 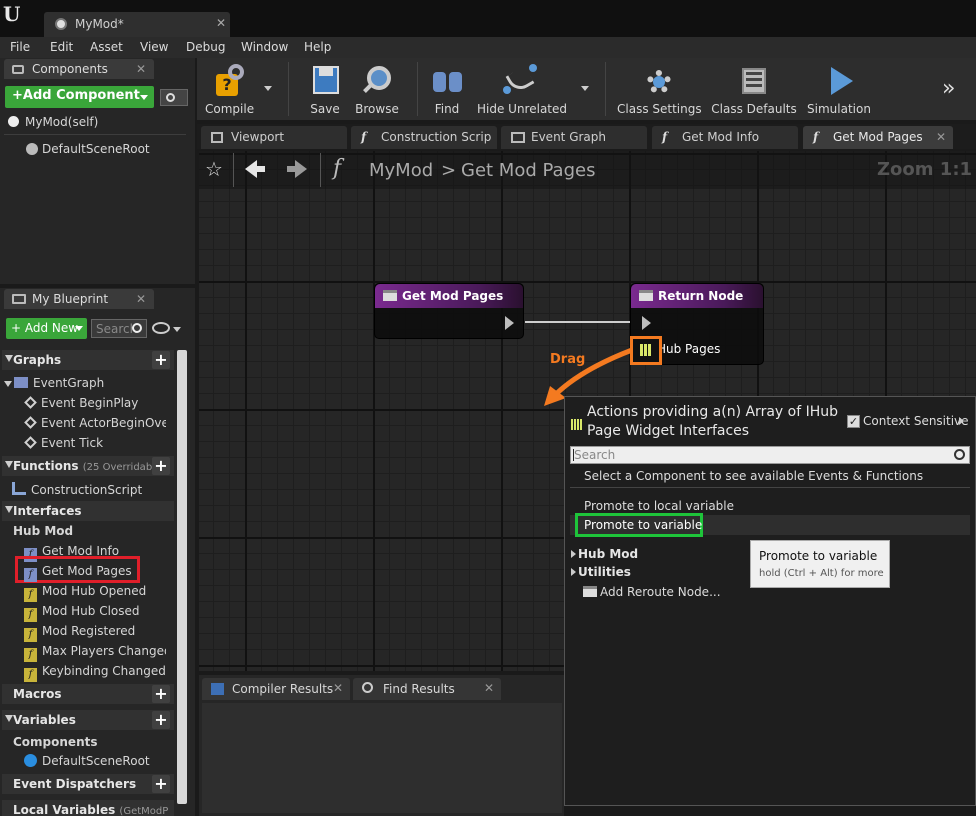 What do you see at coordinates (325, 89) in the screenshot?
I see `save-button: Save` at bounding box center [325, 89].